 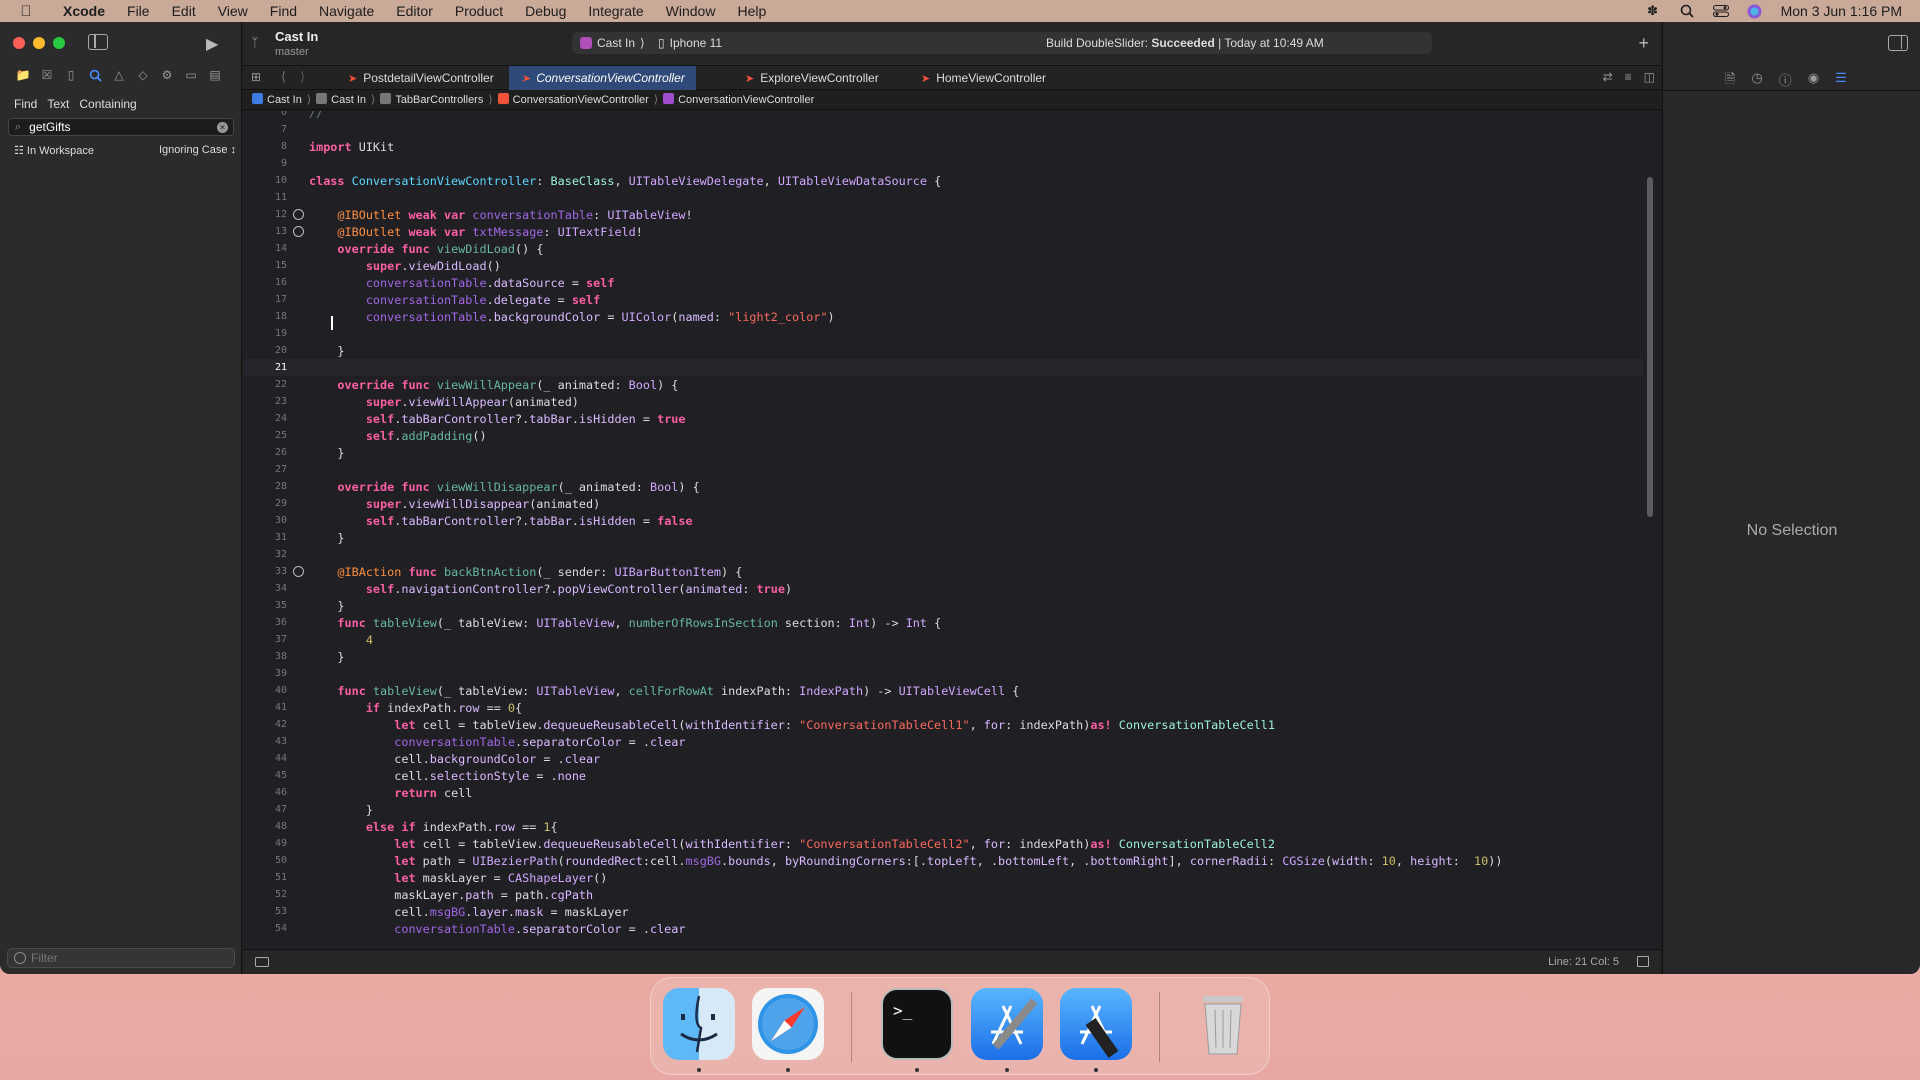 I want to click on line-number: 12, so click(x=265, y=214).